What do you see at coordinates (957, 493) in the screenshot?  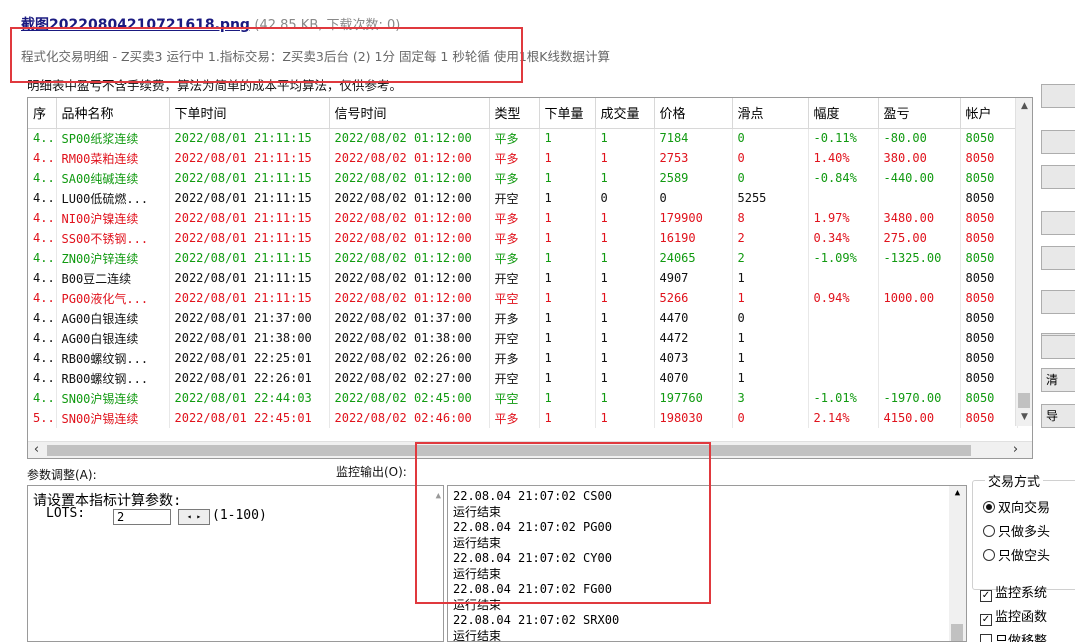 I see `monitor-scroll-up-icon: ▲` at bounding box center [957, 493].